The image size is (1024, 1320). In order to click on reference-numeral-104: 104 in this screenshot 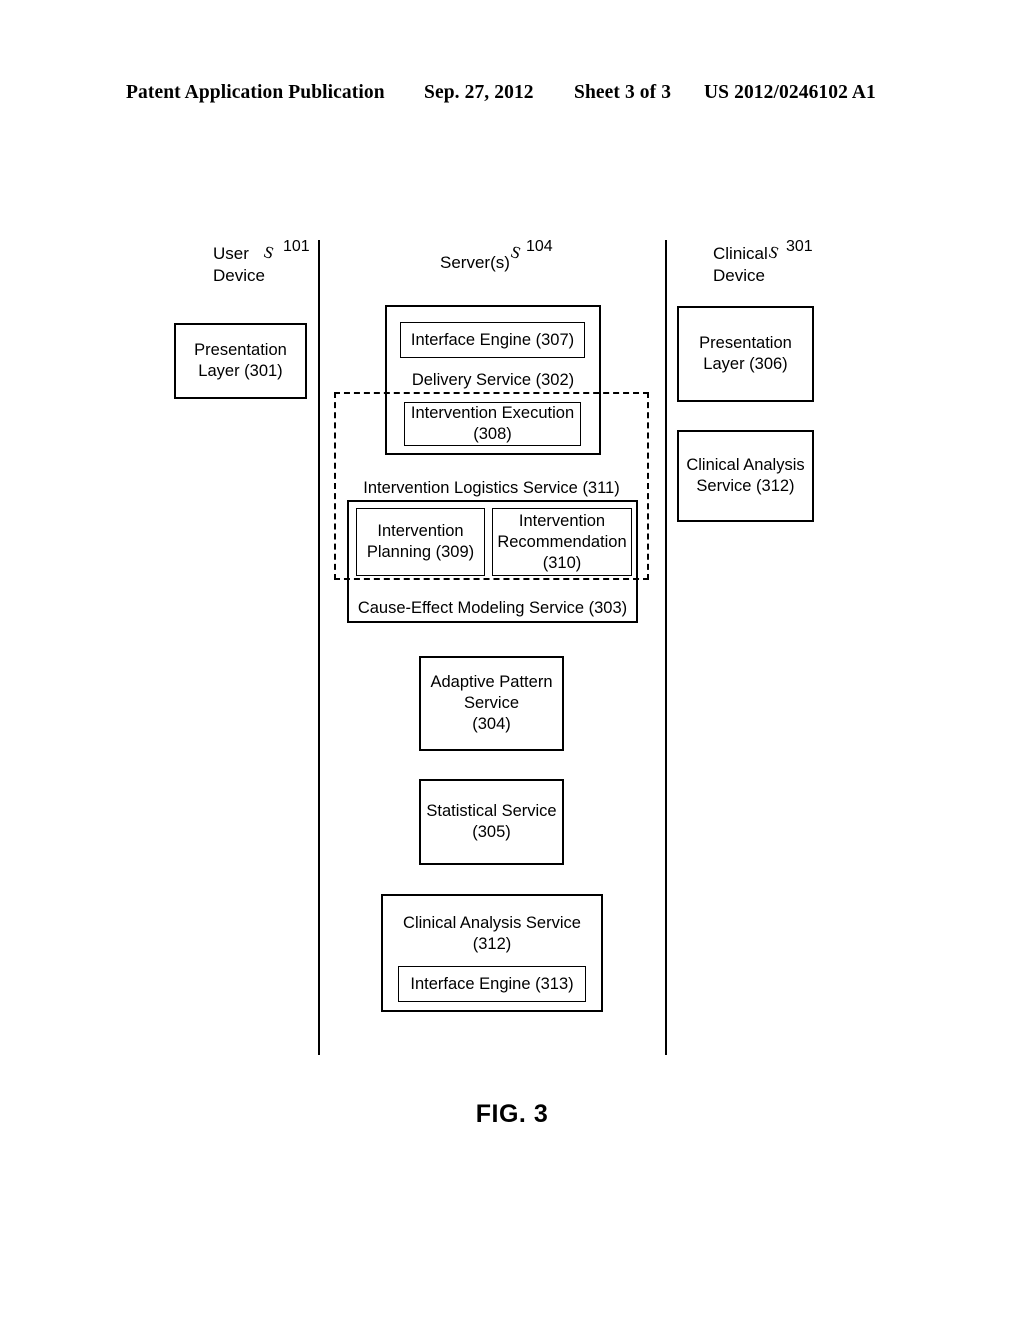, I will do `click(539, 246)`.